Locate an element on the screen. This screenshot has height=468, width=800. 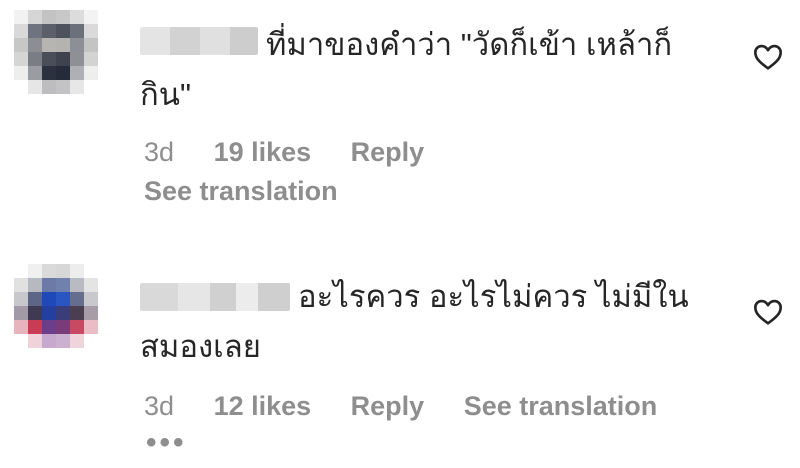
likes-count: 12 likes is located at coordinates (263, 406).